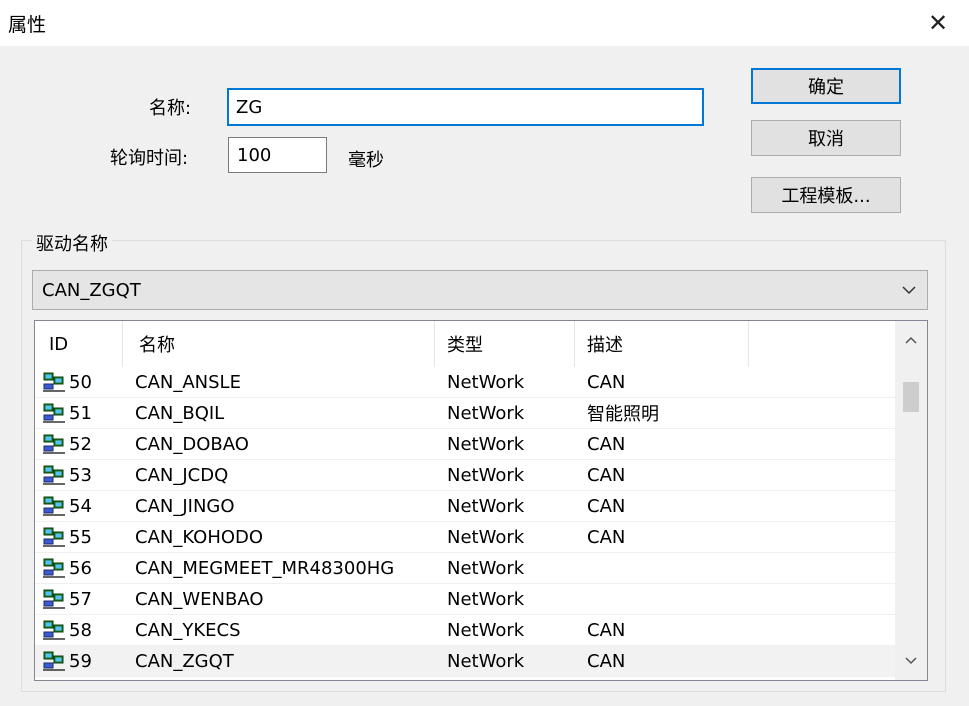  What do you see at coordinates (59, 344) in the screenshot?
I see `column-header-id-label: ID` at bounding box center [59, 344].